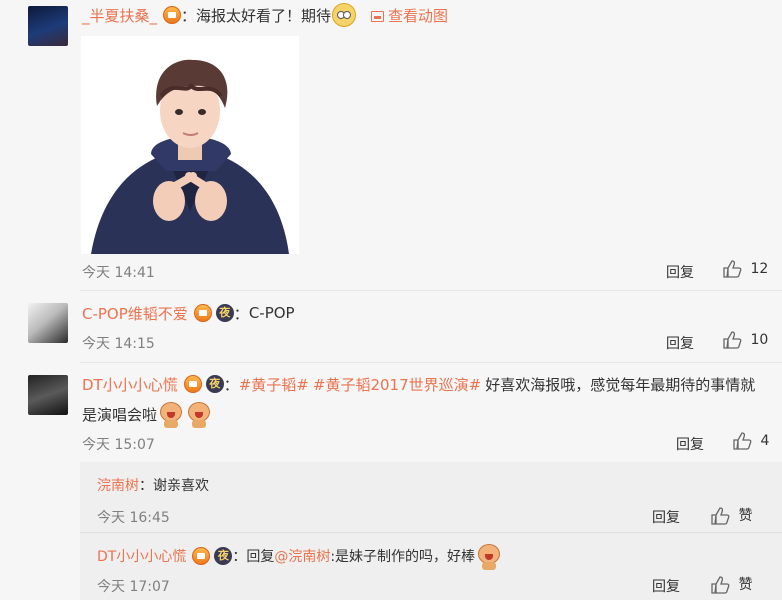 Image resolution: width=782 pixels, height=600 pixels. What do you see at coordinates (378, 16) in the screenshot?
I see `image-icon` at bounding box center [378, 16].